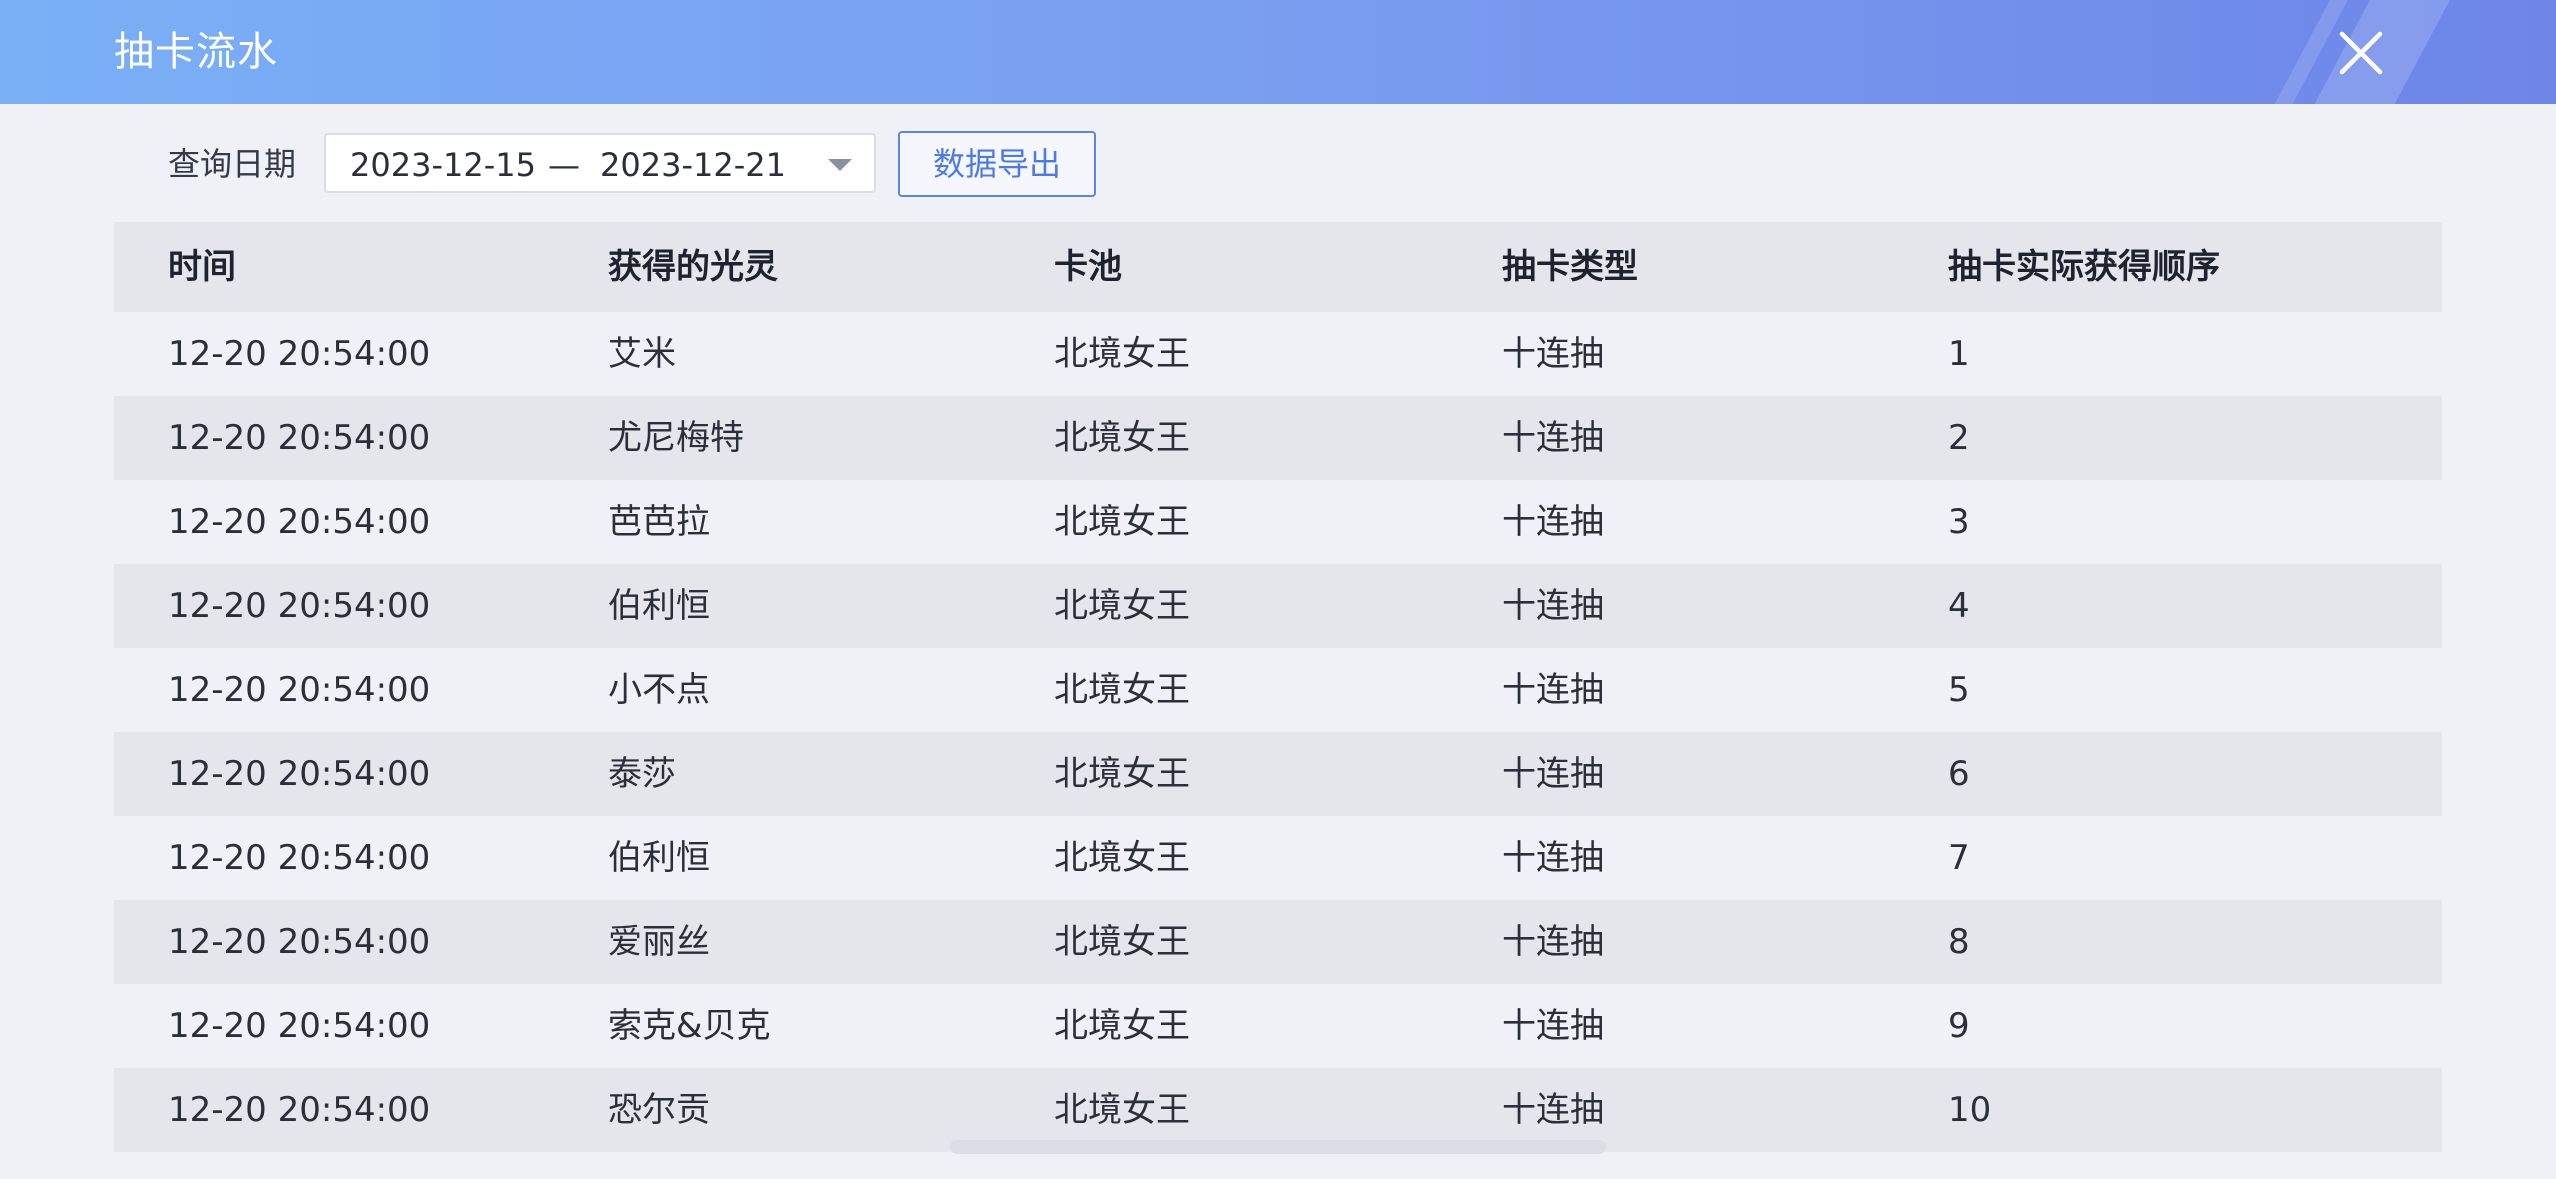 The height and width of the screenshot is (1179, 2556). What do you see at coordinates (1970, 1110) in the screenshot?
I see `cell-order: 10` at bounding box center [1970, 1110].